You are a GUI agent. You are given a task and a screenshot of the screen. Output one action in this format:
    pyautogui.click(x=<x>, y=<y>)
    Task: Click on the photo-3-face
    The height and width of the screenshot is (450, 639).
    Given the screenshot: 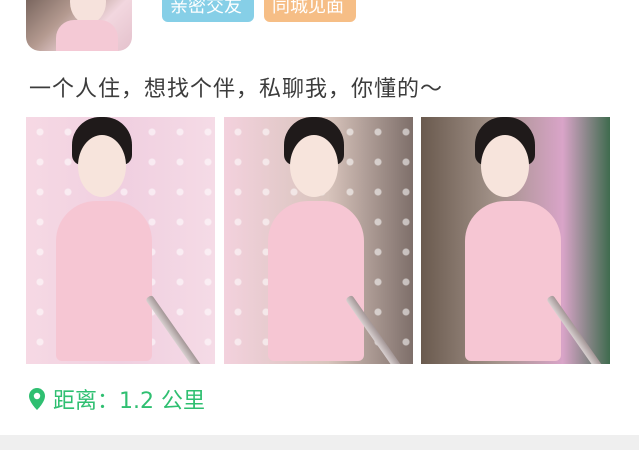 What is the action you would take?
    pyautogui.click(x=505, y=166)
    